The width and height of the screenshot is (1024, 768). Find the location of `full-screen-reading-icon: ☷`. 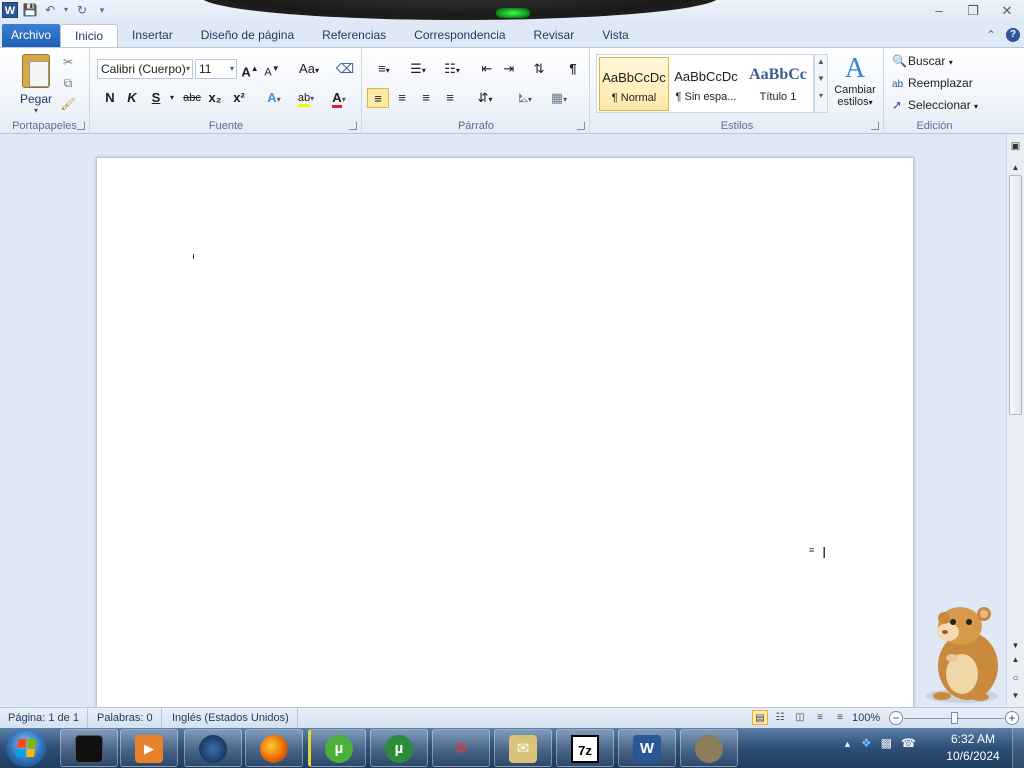

full-screen-reading-icon: ☷ is located at coordinates (780, 717).